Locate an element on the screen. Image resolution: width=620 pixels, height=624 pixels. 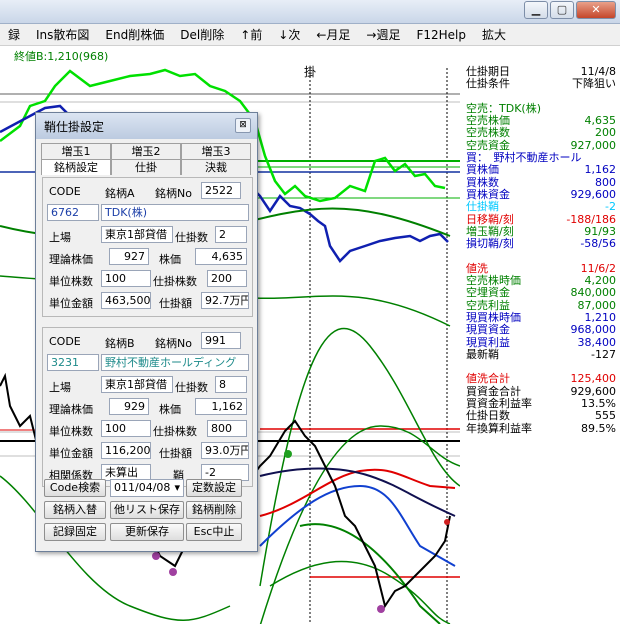
blue-trend is located at coordinates (357, 525).